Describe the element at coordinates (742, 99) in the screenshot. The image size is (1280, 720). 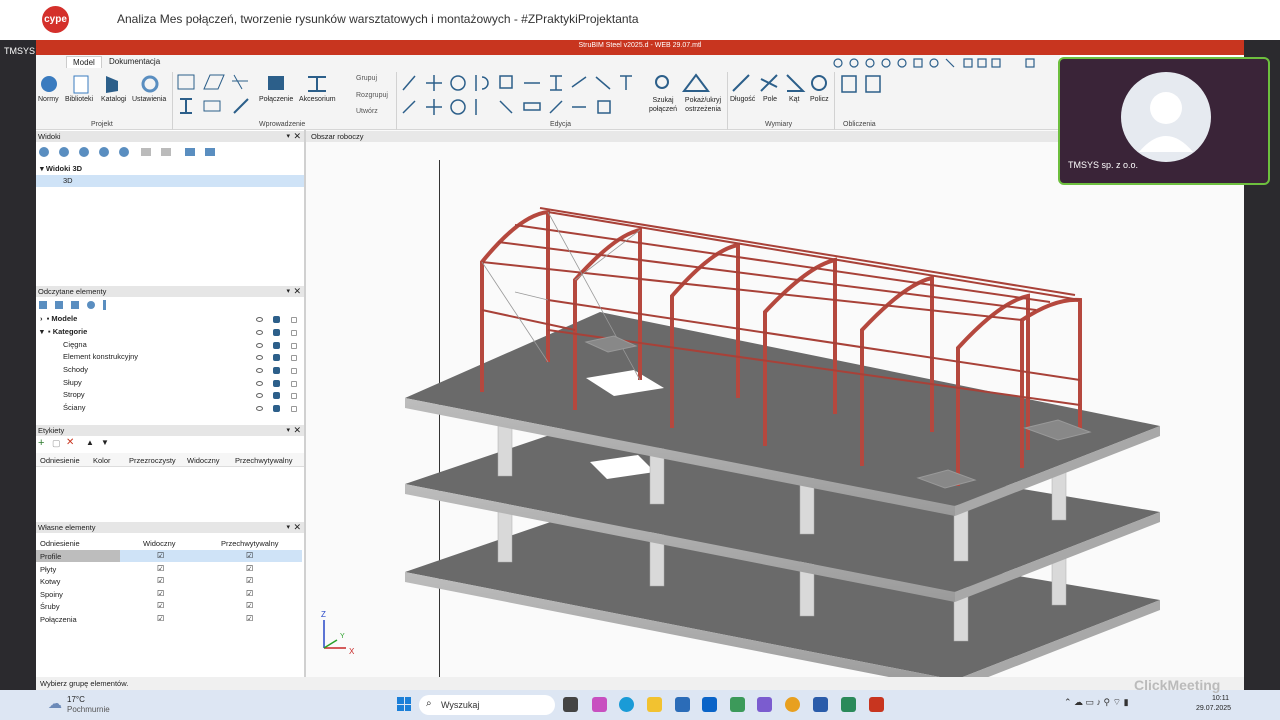
I see `length-button: Długość` at that location.